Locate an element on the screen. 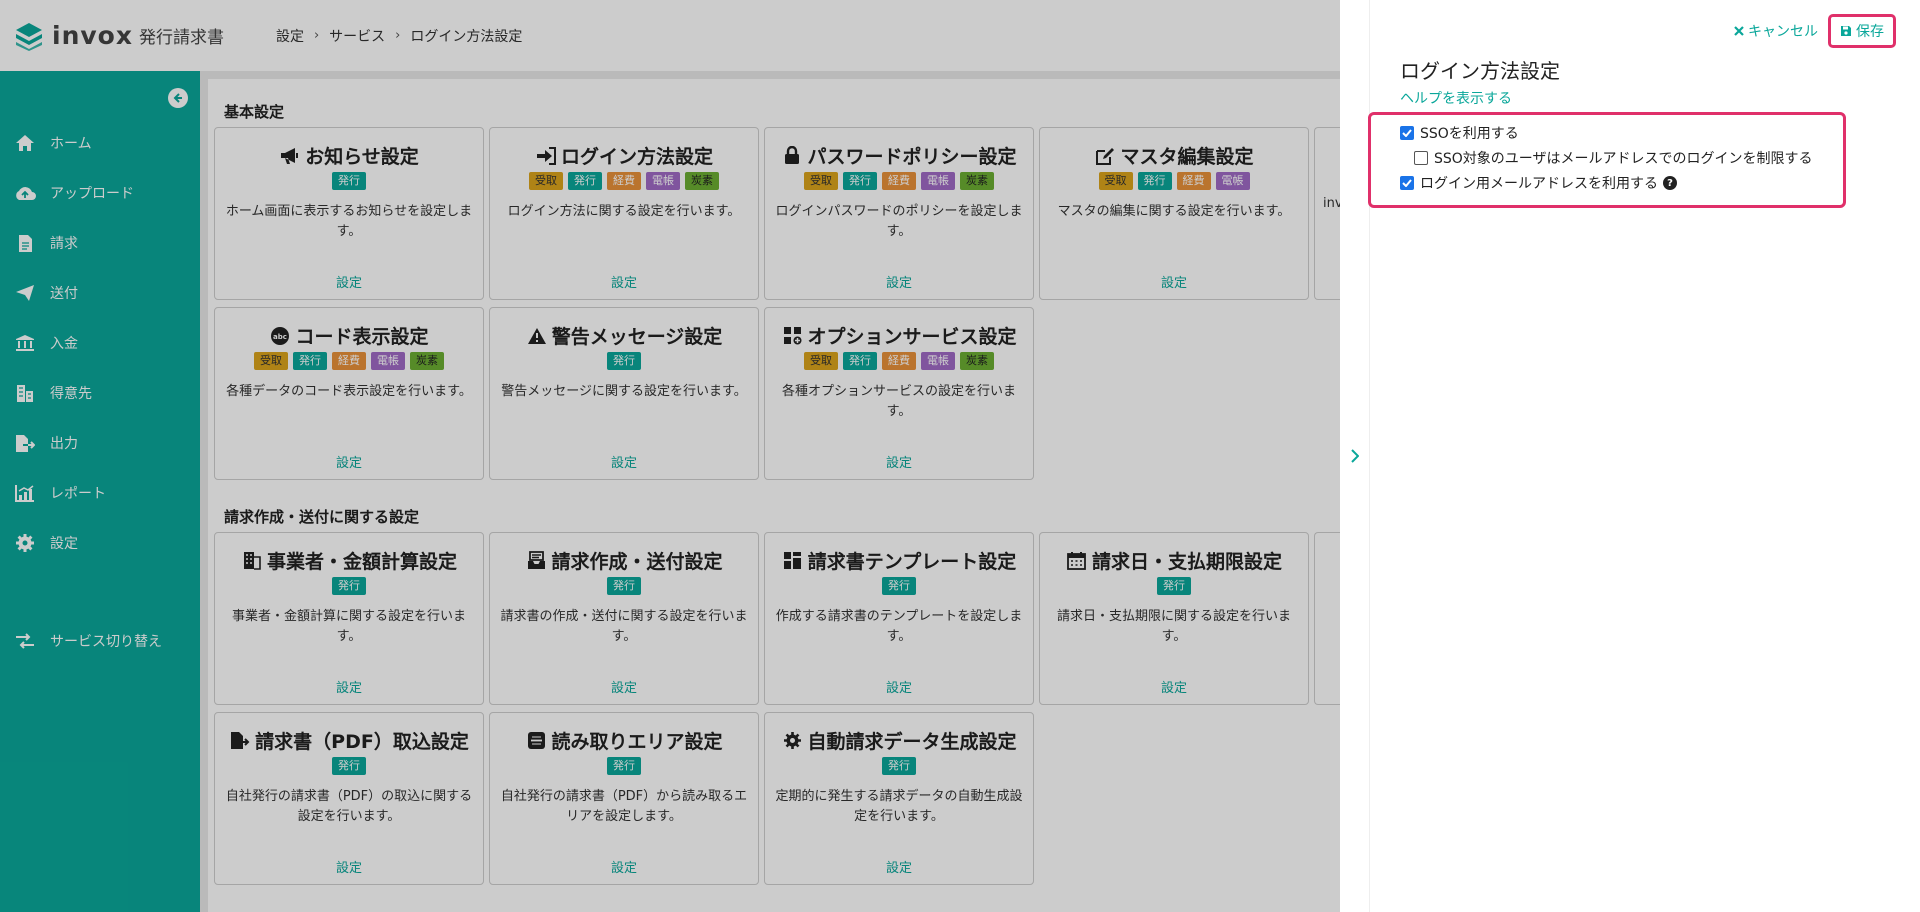 The height and width of the screenshot is (912, 1920). drawer-title: ログイン方法設定 is located at coordinates (1480, 71).